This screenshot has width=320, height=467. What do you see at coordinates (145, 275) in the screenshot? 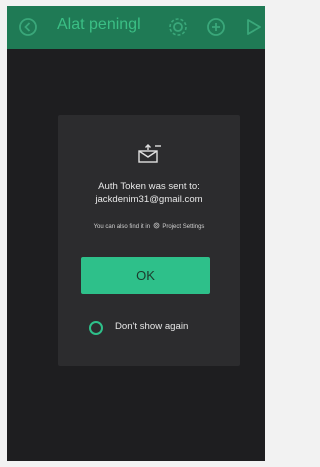
I see `ok-button: OK` at bounding box center [145, 275].